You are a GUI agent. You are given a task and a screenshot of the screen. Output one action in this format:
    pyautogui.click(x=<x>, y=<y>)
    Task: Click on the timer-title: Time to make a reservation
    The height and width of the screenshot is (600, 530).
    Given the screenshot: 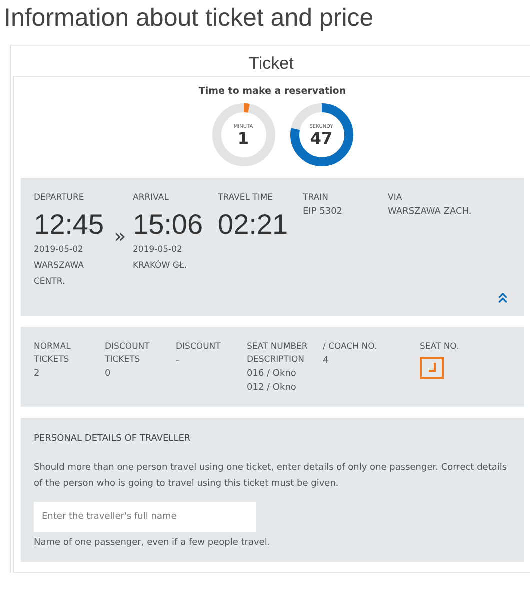 What is the action you would take?
    pyautogui.click(x=273, y=91)
    